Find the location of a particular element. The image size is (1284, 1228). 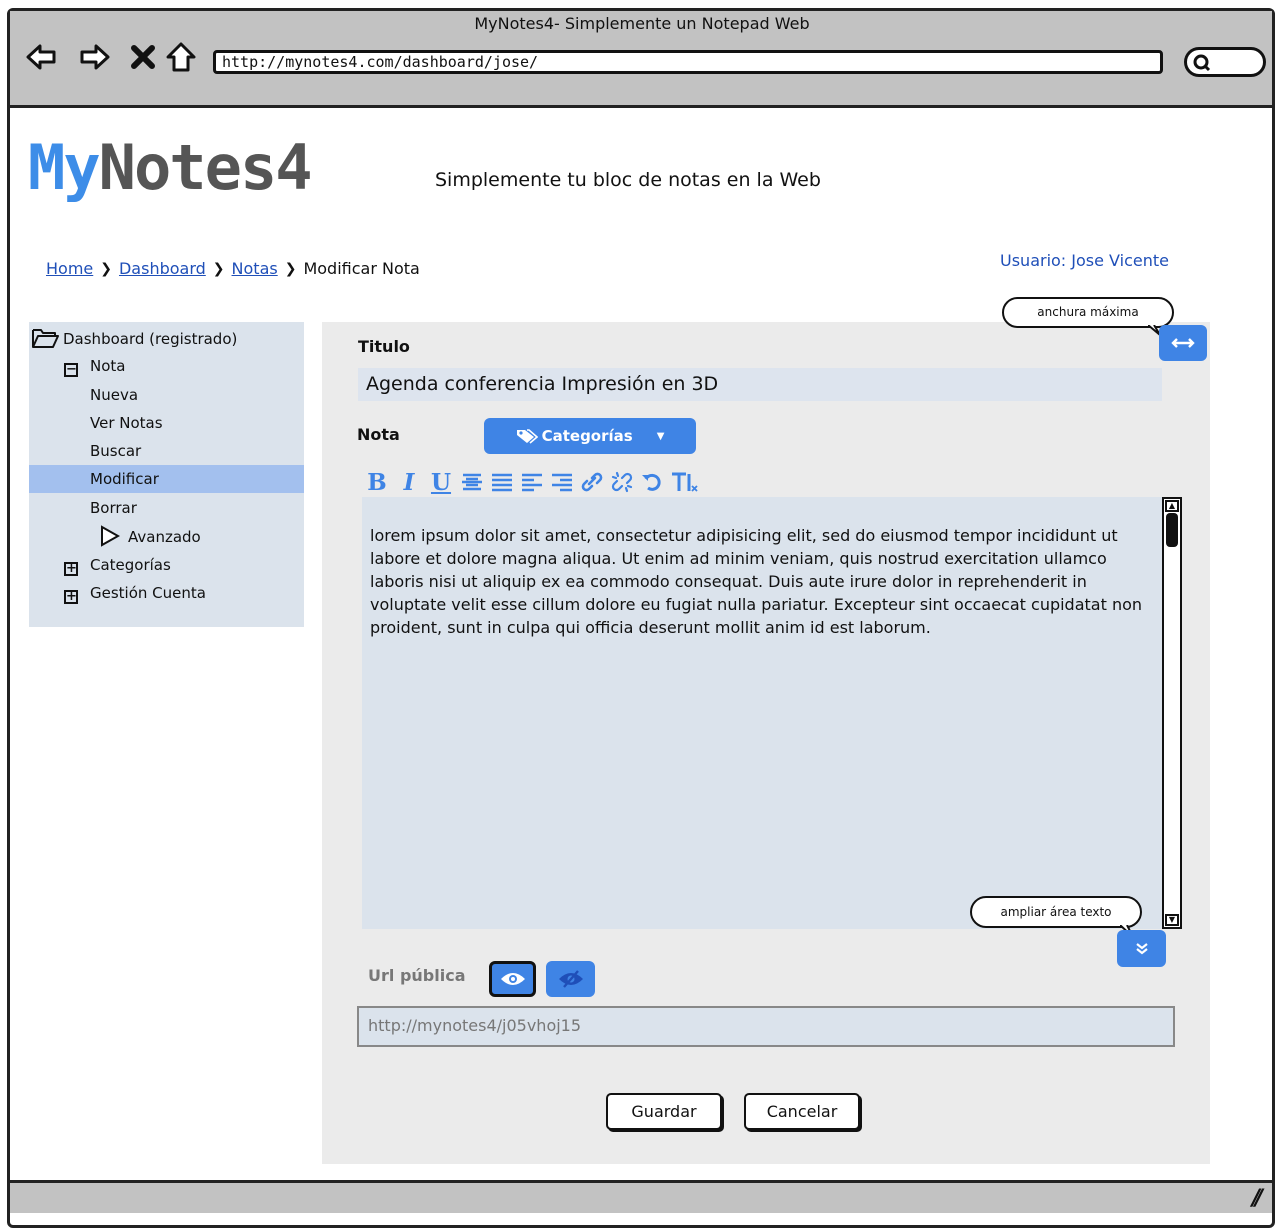

sidebar-item-nueva: Nueva is located at coordinates (114, 395).